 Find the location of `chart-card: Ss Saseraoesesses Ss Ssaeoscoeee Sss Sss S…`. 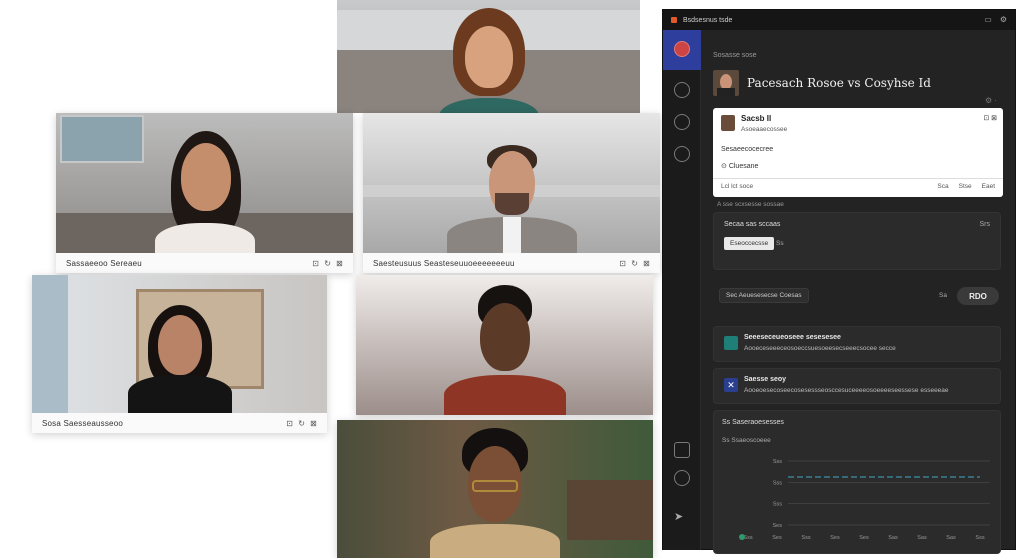

chart-card: Ss Saseraoesesses Ss Ssaeoscoeee Sss Sss S… is located at coordinates (857, 482).